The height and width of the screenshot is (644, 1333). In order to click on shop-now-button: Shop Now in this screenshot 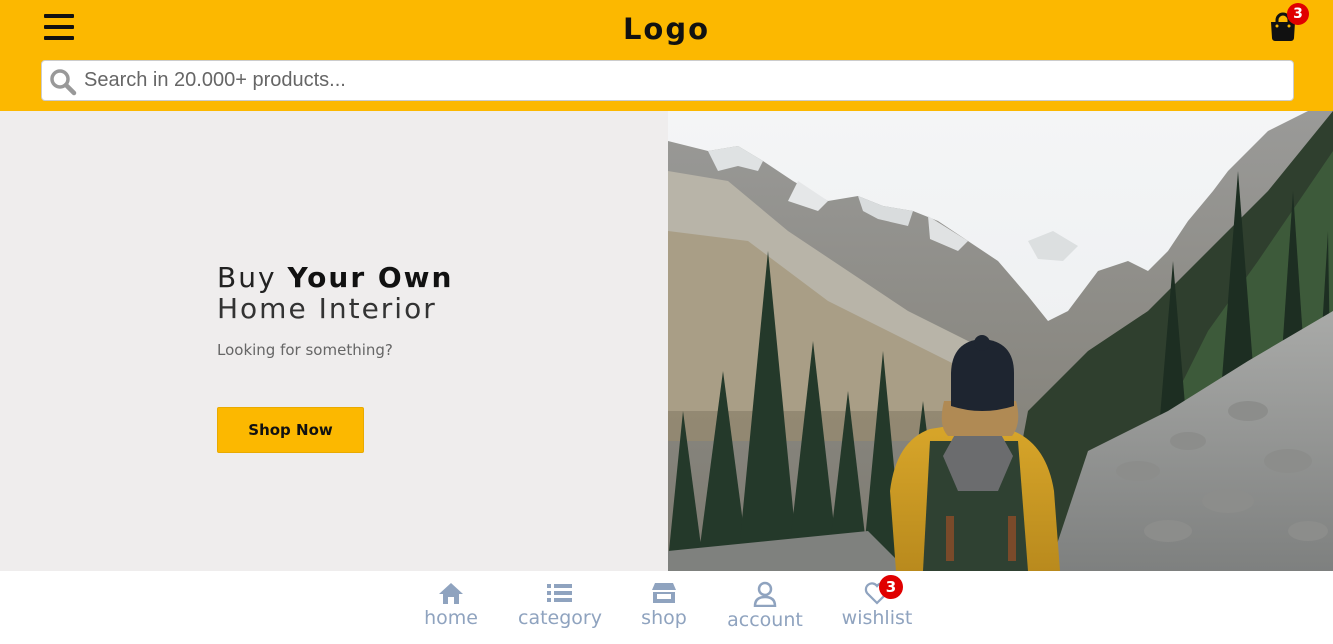, I will do `click(290, 430)`.